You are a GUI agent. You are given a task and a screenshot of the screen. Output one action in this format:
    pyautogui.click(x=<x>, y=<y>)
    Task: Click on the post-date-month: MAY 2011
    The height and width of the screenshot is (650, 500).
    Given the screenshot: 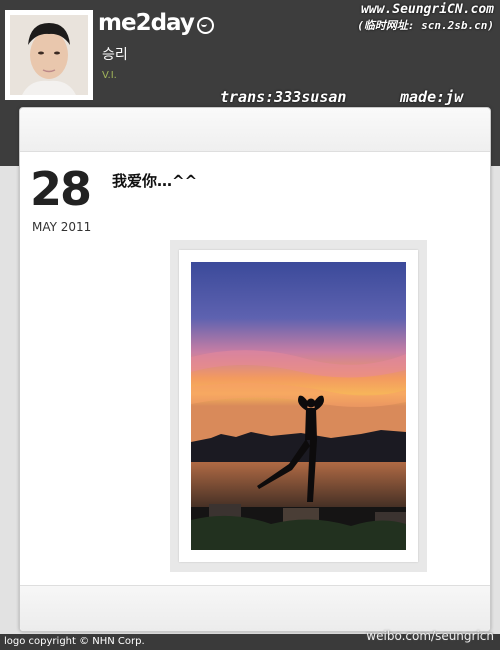 What is the action you would take?
    pyautogui.click(x=62, y=227)
    